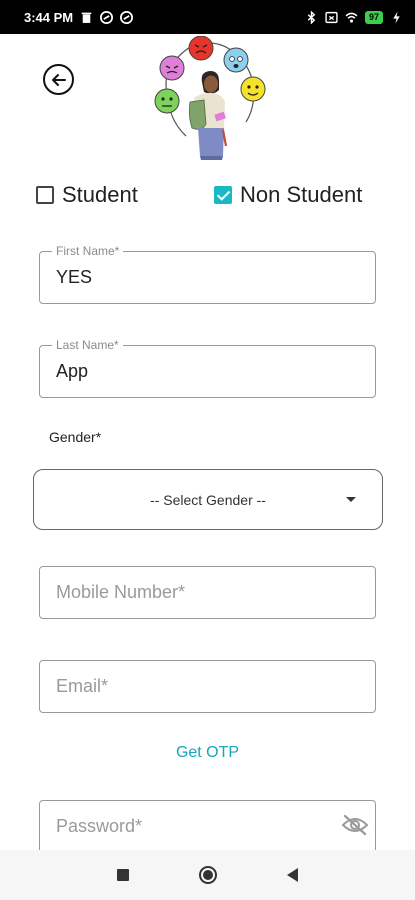 Image resolution: width=415 pixels, height=900 pixels. Describe the element at coordinates (207, 686) in the screenshot. I see `email-field: Email*` at that location.